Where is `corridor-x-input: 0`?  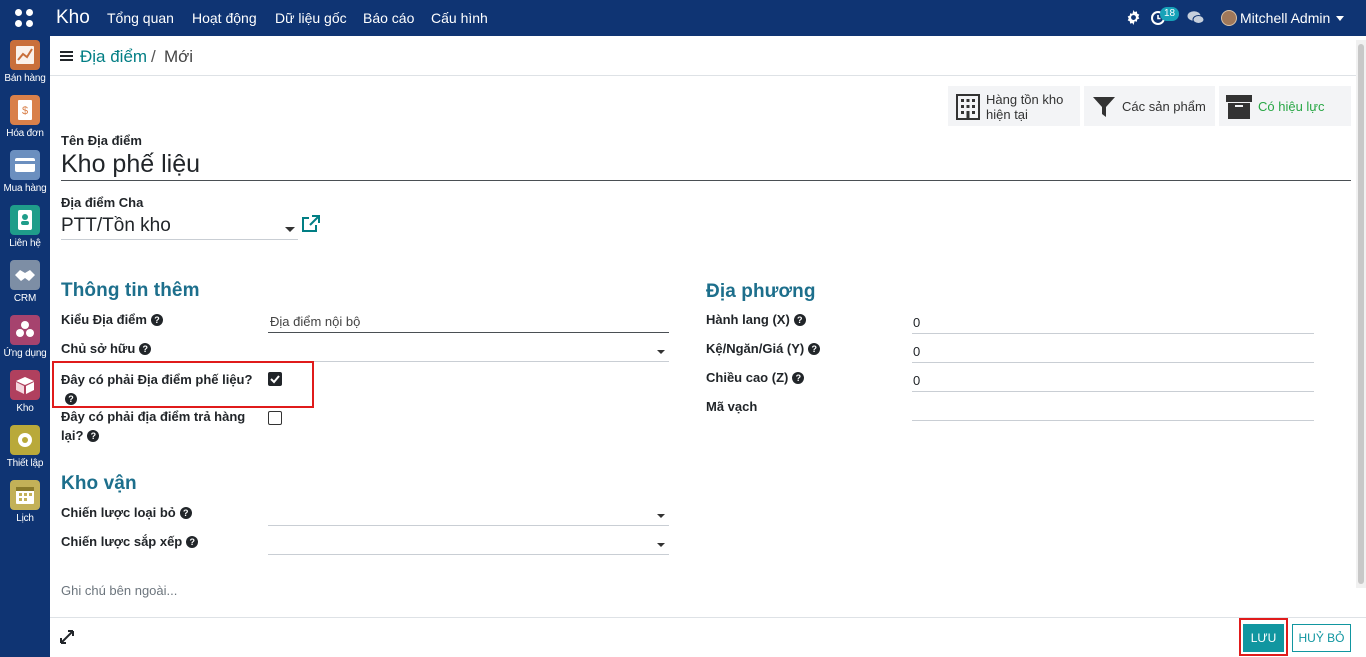 corridor-x-input: 0 is located at coordinates (916, 322).